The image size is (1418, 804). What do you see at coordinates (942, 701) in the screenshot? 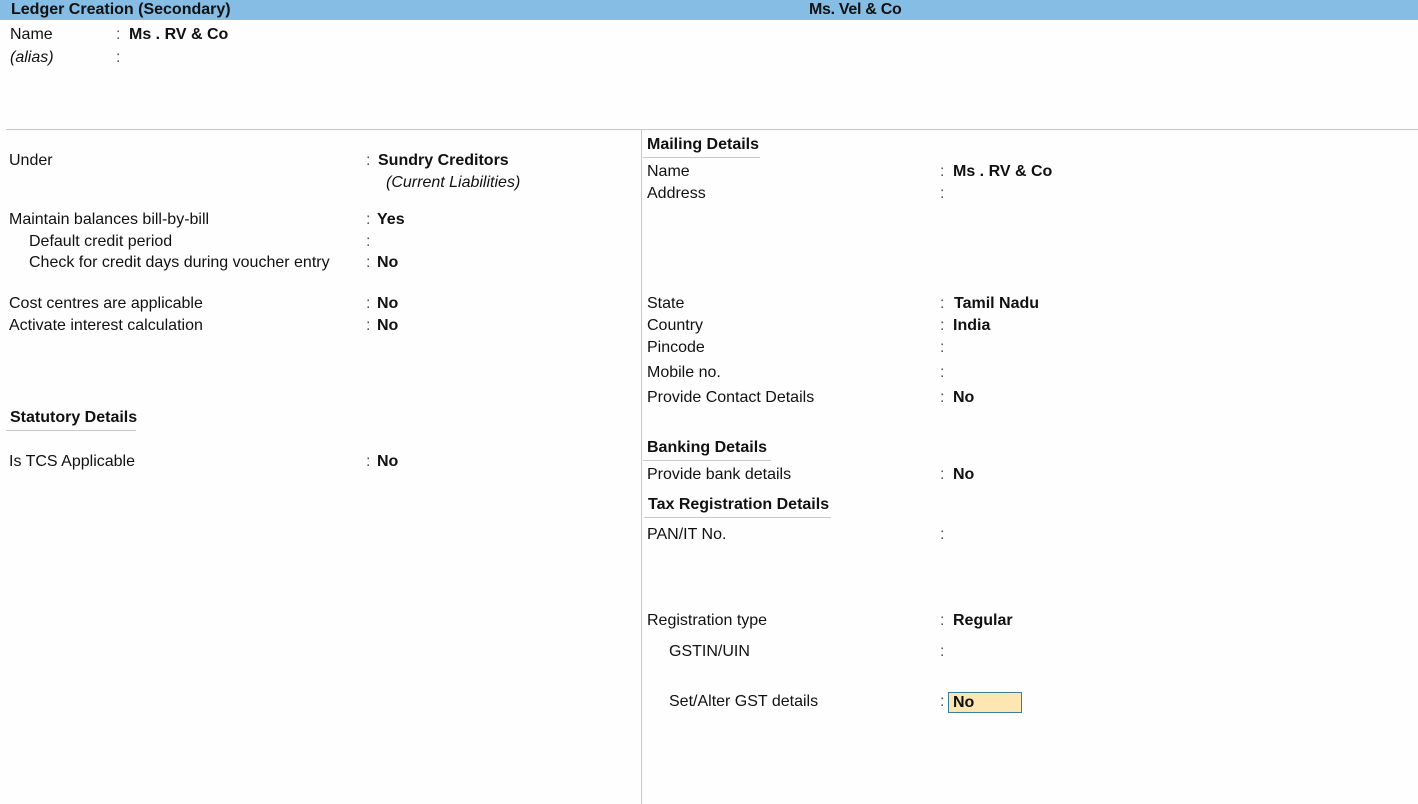
I see `gst-details-colon: :` at bounding box center [942, 701].